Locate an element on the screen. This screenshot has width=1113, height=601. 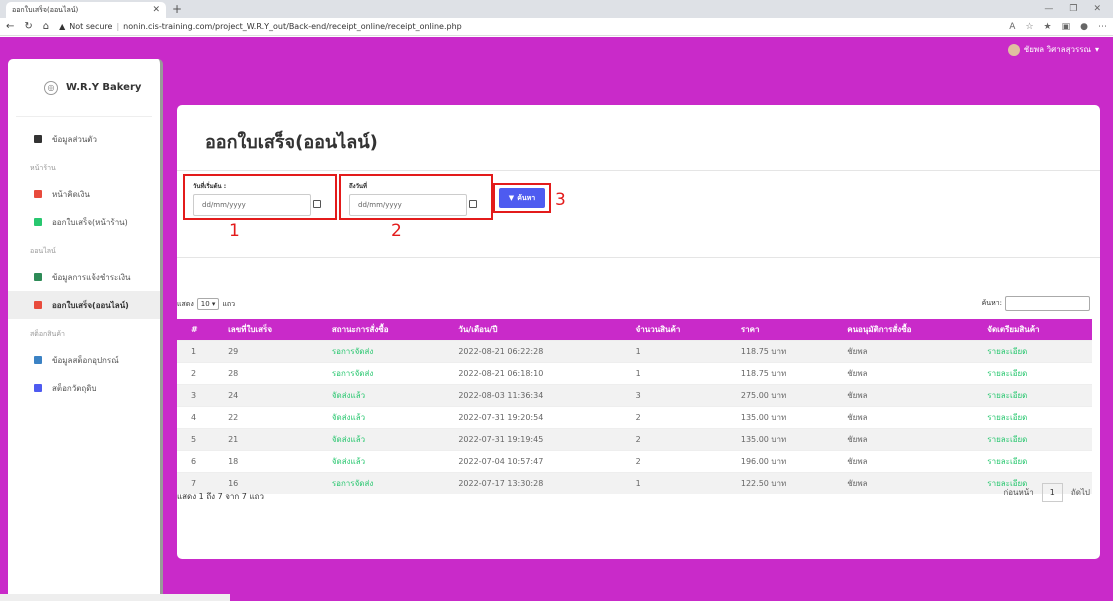
sidebar-item-receipt-online: ออกใบเสร็จ(ออนไลน์) is located at coordinates (84, 305).